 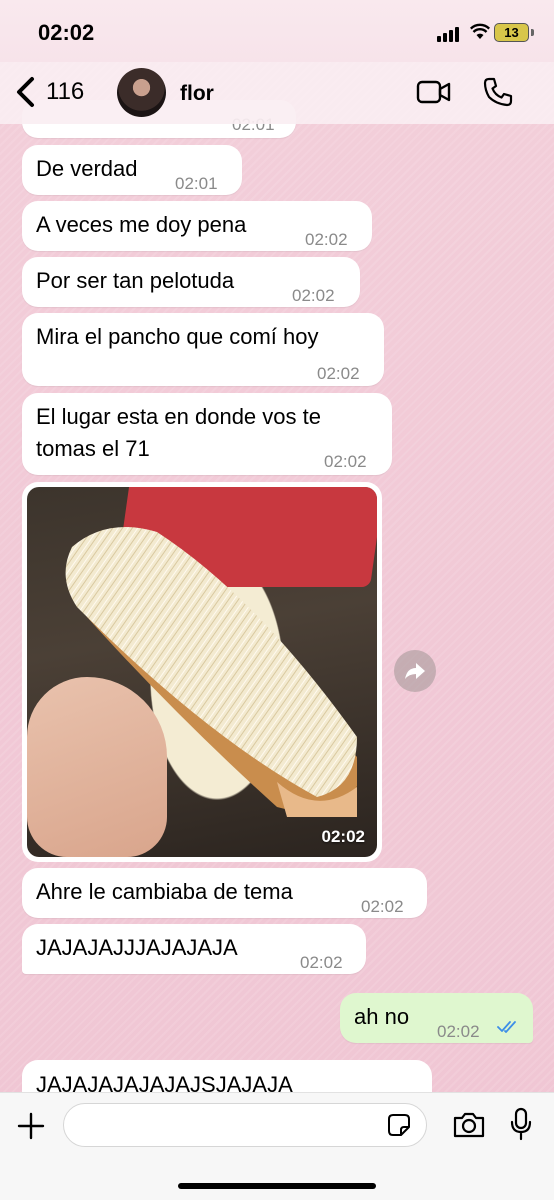 I want to click on message-bubble: Ahre le cambiaba de tema 02:02, so click(x=224, y=893).